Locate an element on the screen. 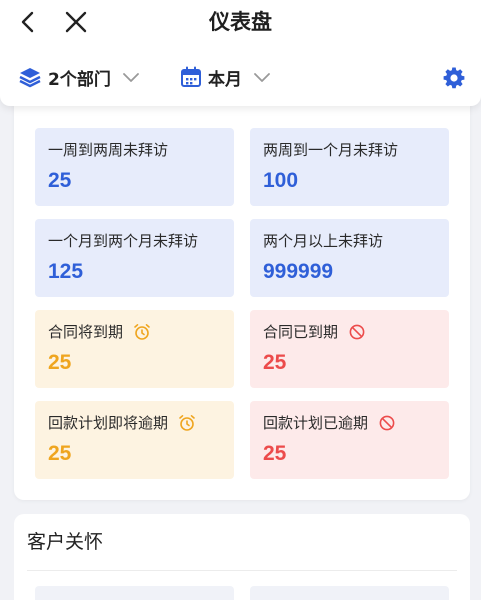 This screenshot has width=481, height=600. stat-tile: 两周到一个月未拜访 100 is located at coordinates (349, 167).